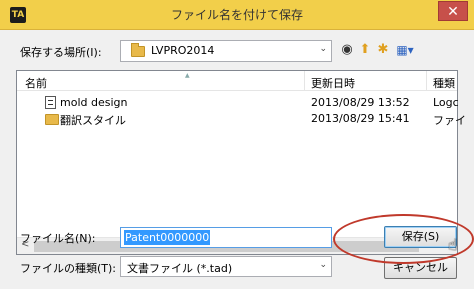 This screenshot has width=474, height=289. I want to click on window-title: ファイル名を付けて保存, so click(236, 15).